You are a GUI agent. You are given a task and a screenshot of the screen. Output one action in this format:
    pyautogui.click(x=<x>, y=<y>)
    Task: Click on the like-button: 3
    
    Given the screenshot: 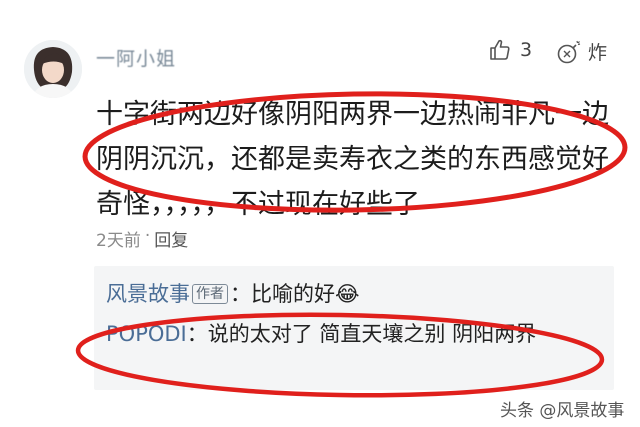 What is the action you would take?
    pyautogui.click(x=510, y=50)
    